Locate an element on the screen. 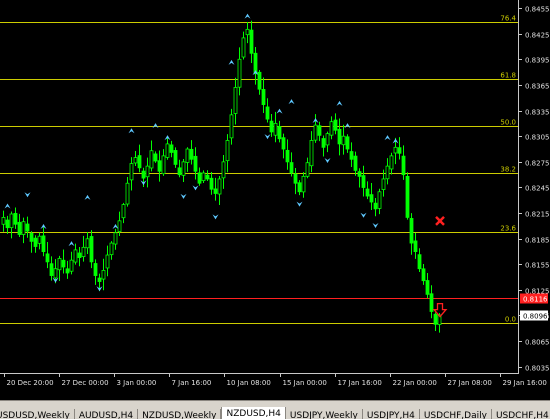 The width and height of the screenshot is (550, 419). price-tick-label: 0.8185 is located at coordinates (537, 241).